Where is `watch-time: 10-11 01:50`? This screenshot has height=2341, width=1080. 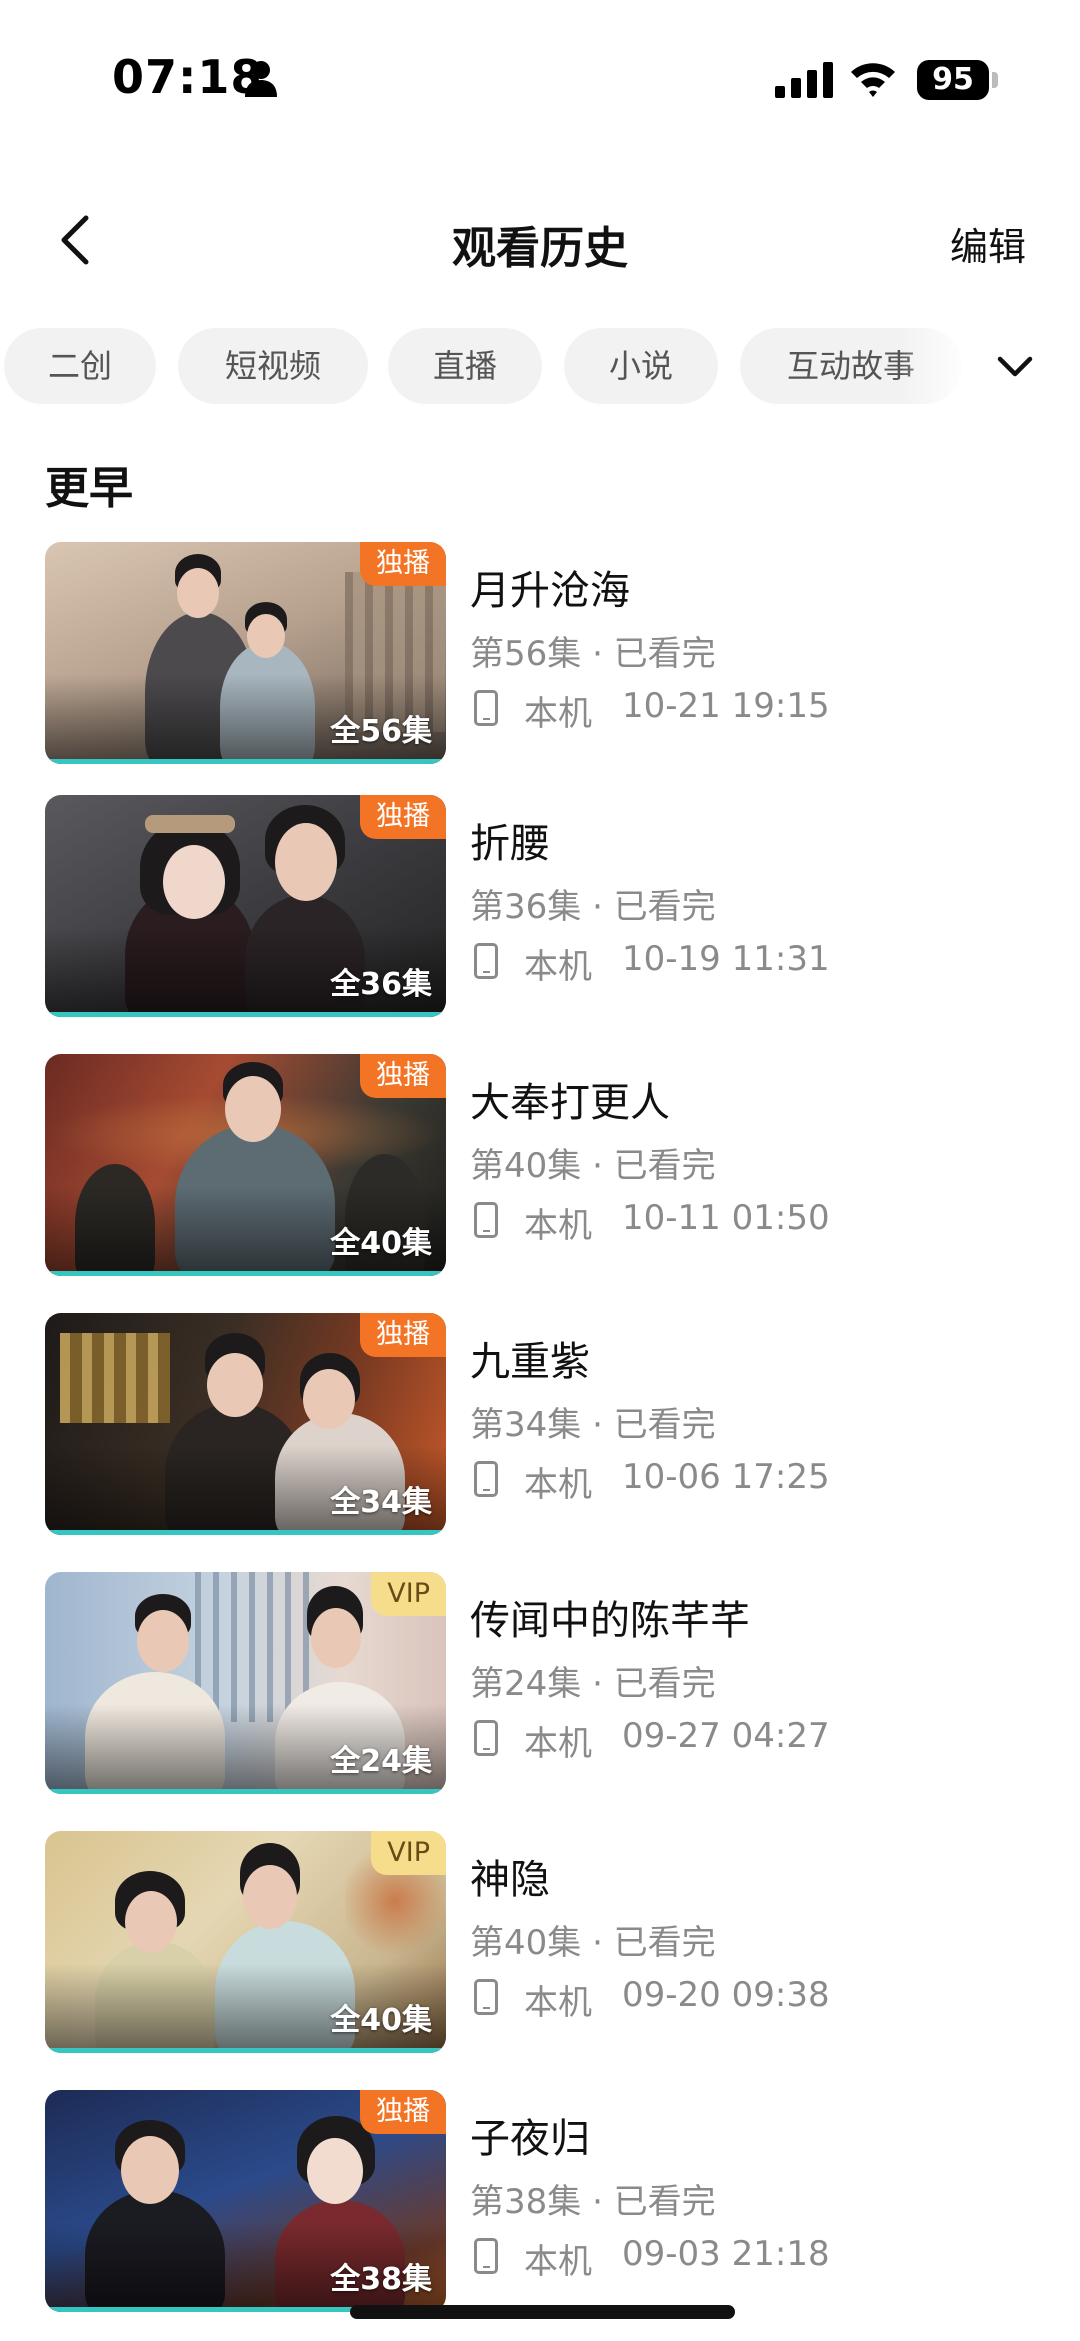 watch-time: 10-11 01:50 is located at coordinates (726, 1218).